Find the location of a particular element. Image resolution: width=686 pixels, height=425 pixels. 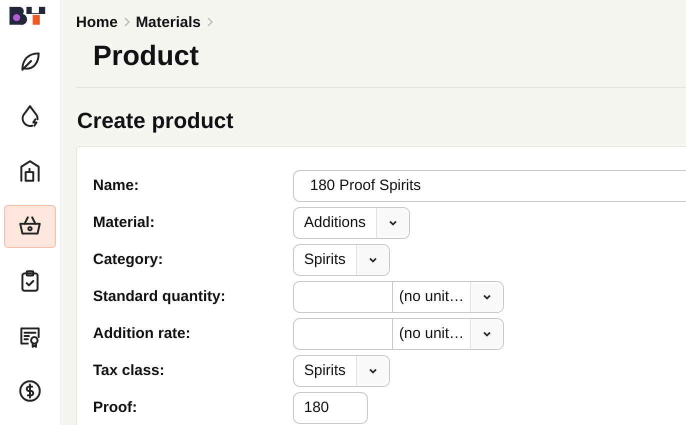

breadcrumb-link: Home is located at coordinates (97, 22).